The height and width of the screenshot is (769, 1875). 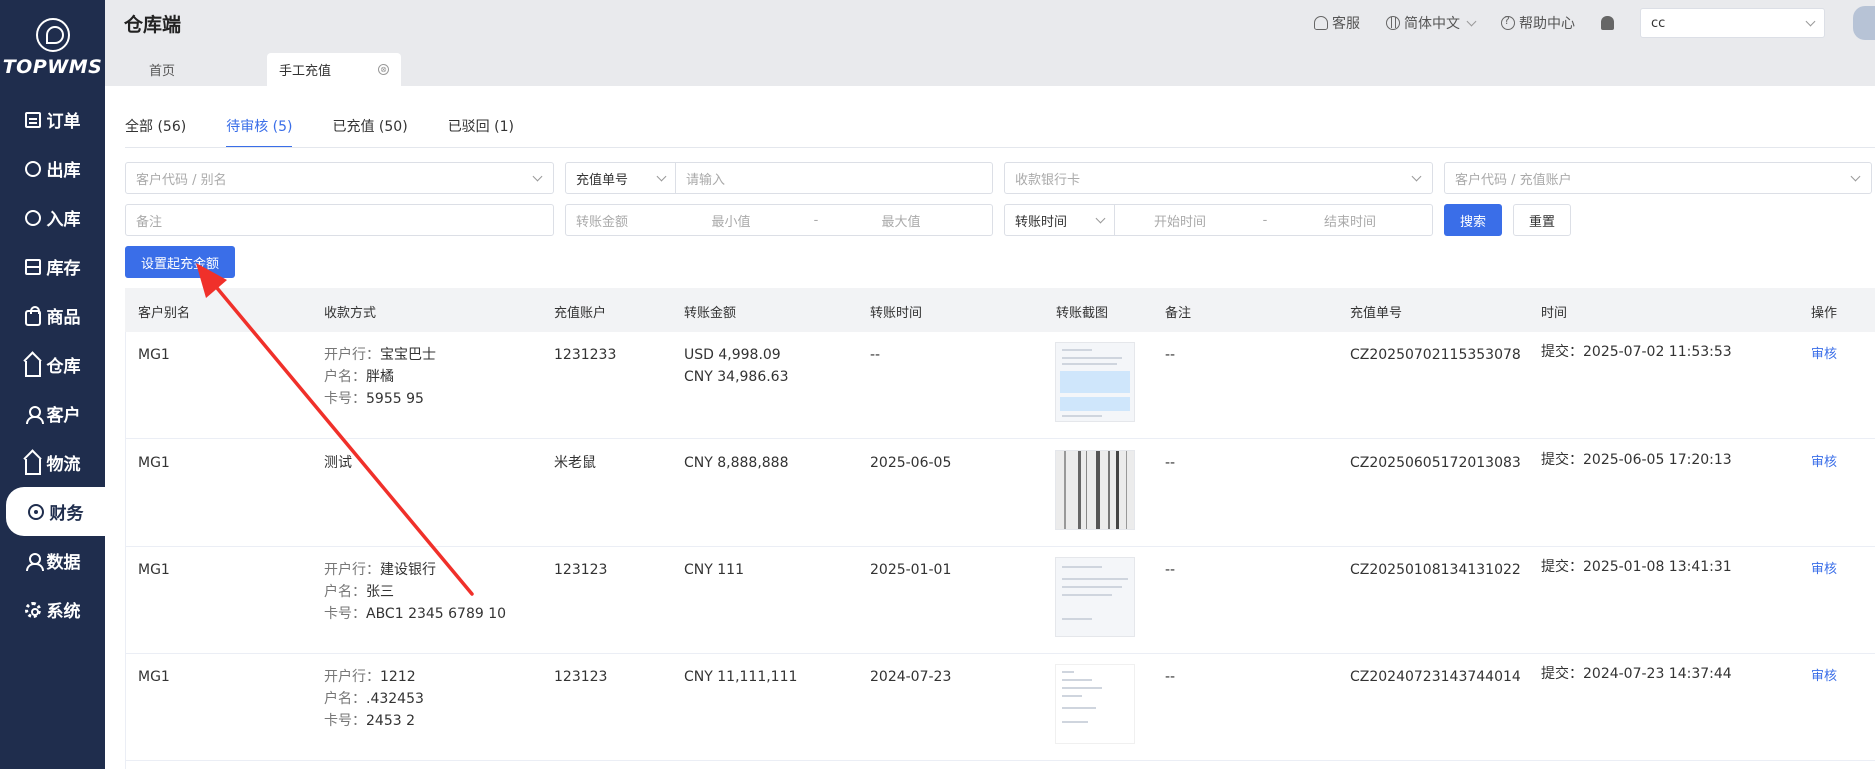 What do you see at coordinates (1435, 570) in the screenshot?
I see `cell-order-no: CZ20250108134131022` at bounding box center [1435, 570].